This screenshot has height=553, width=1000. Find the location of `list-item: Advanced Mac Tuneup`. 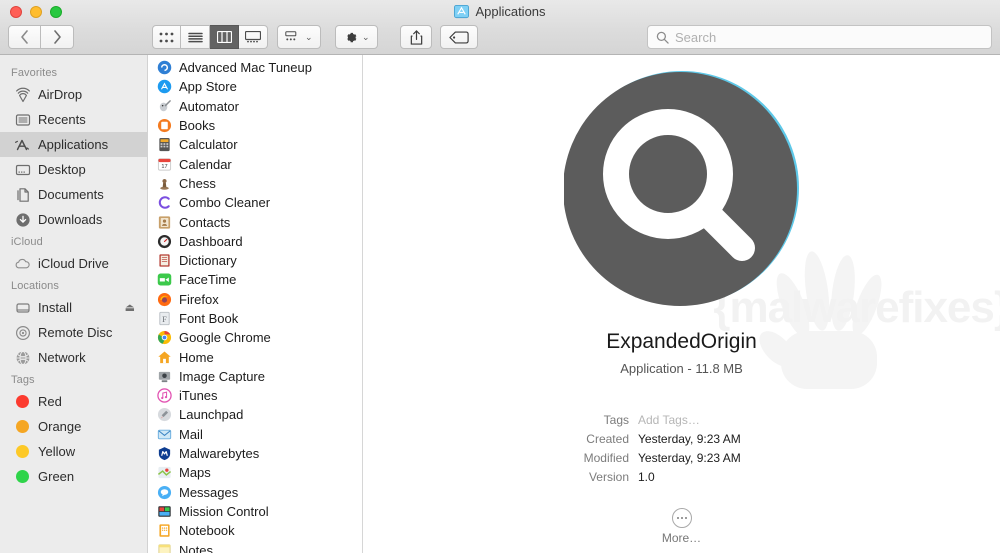

list-item: Advanced Mac Tuneup is located at coordinates (255, 67).